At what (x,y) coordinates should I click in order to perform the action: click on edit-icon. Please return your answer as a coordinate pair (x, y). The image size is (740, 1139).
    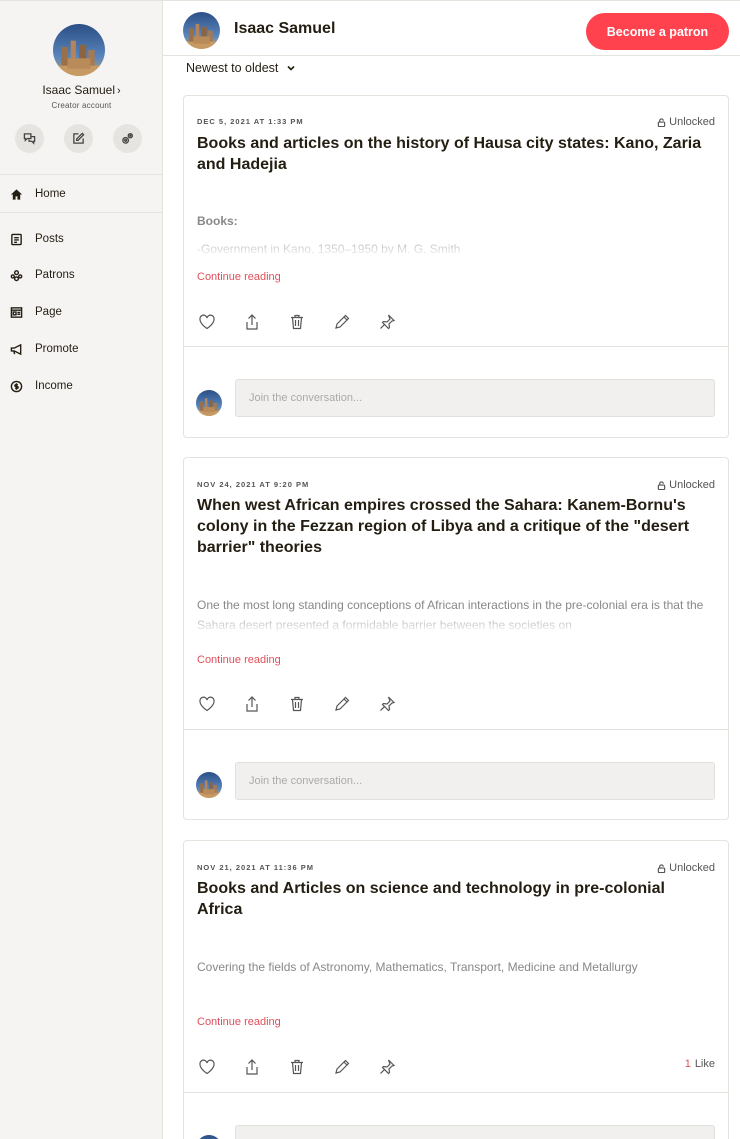
    Looking at the image, I should click on (79, 138).